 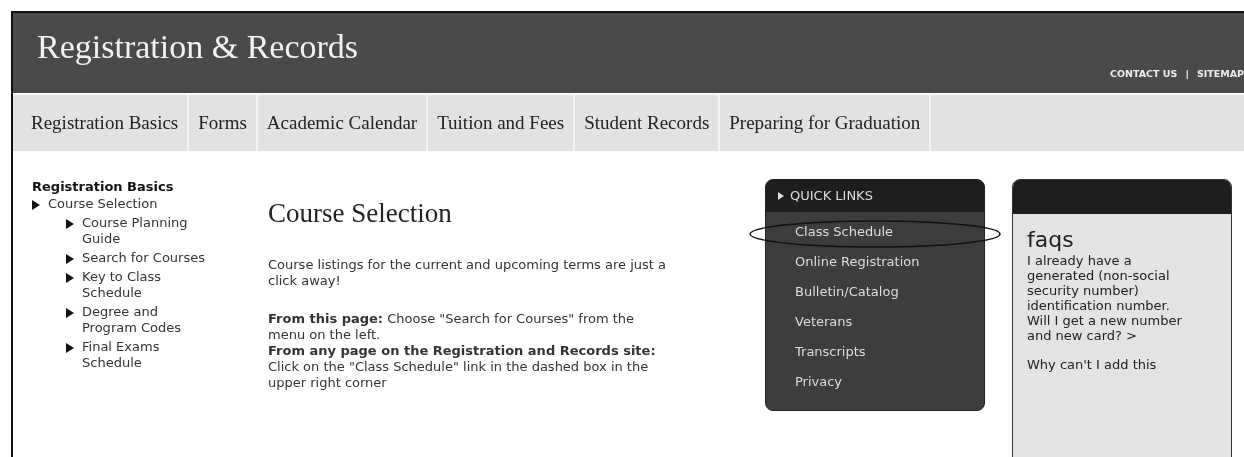 I want to click on nav-tab: Forms, so click(x=223, y=123).